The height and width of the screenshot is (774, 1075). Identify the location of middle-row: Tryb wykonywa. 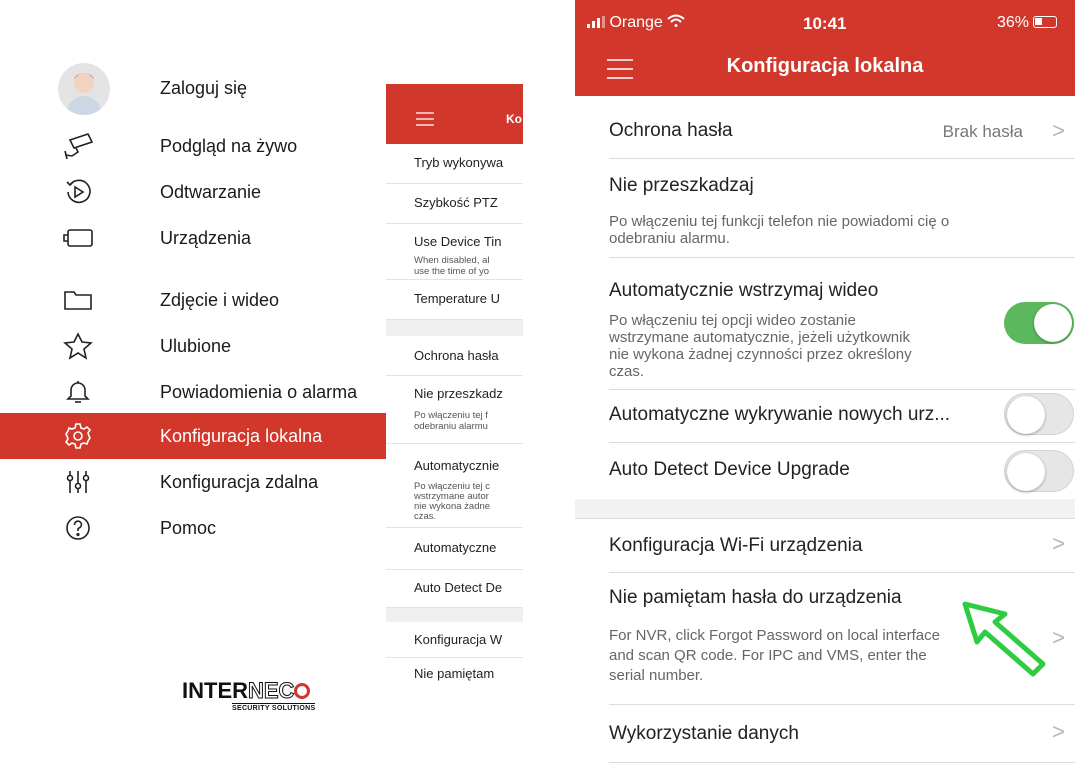
(454, 164).